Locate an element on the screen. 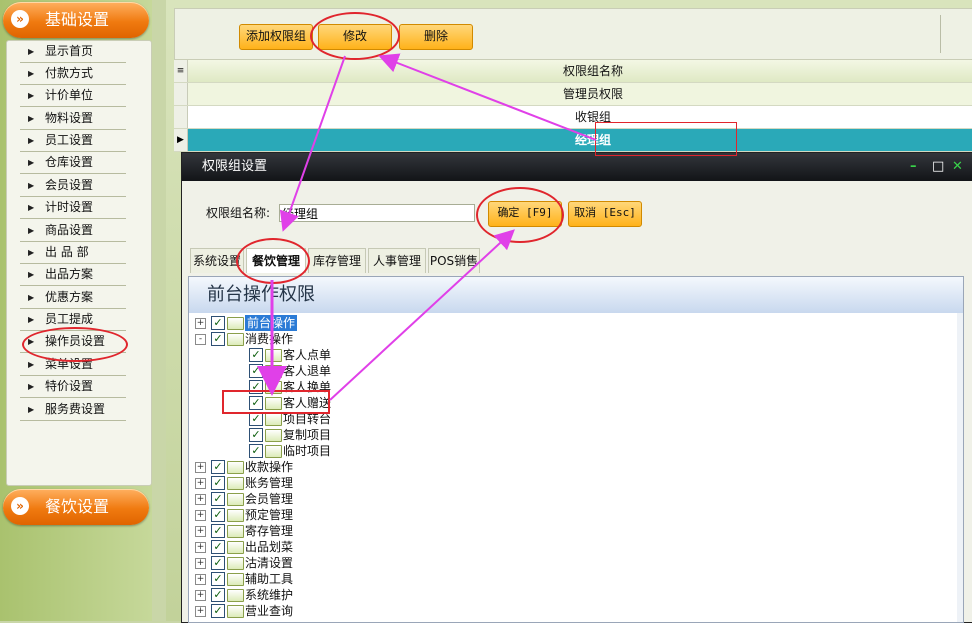  arrow-edit-to-name-field is located at coordinates (312, 143).